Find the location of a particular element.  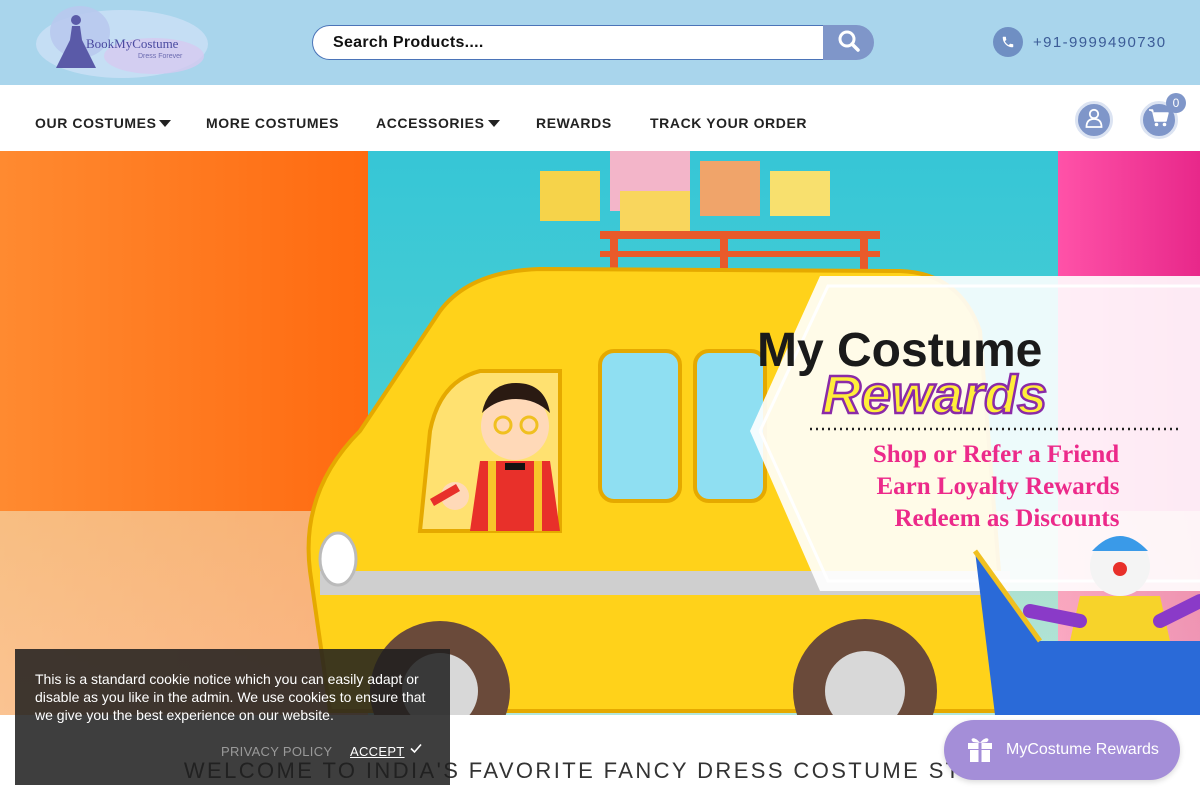

account-button is located at coordinates (1094, 120).